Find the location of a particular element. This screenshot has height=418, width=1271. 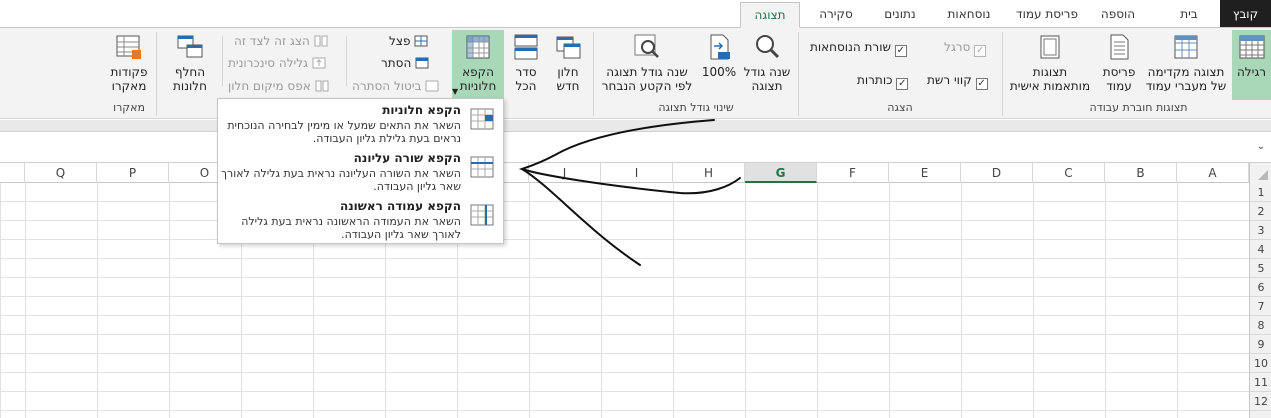

column-header: G is located at coordinates (781, 173).